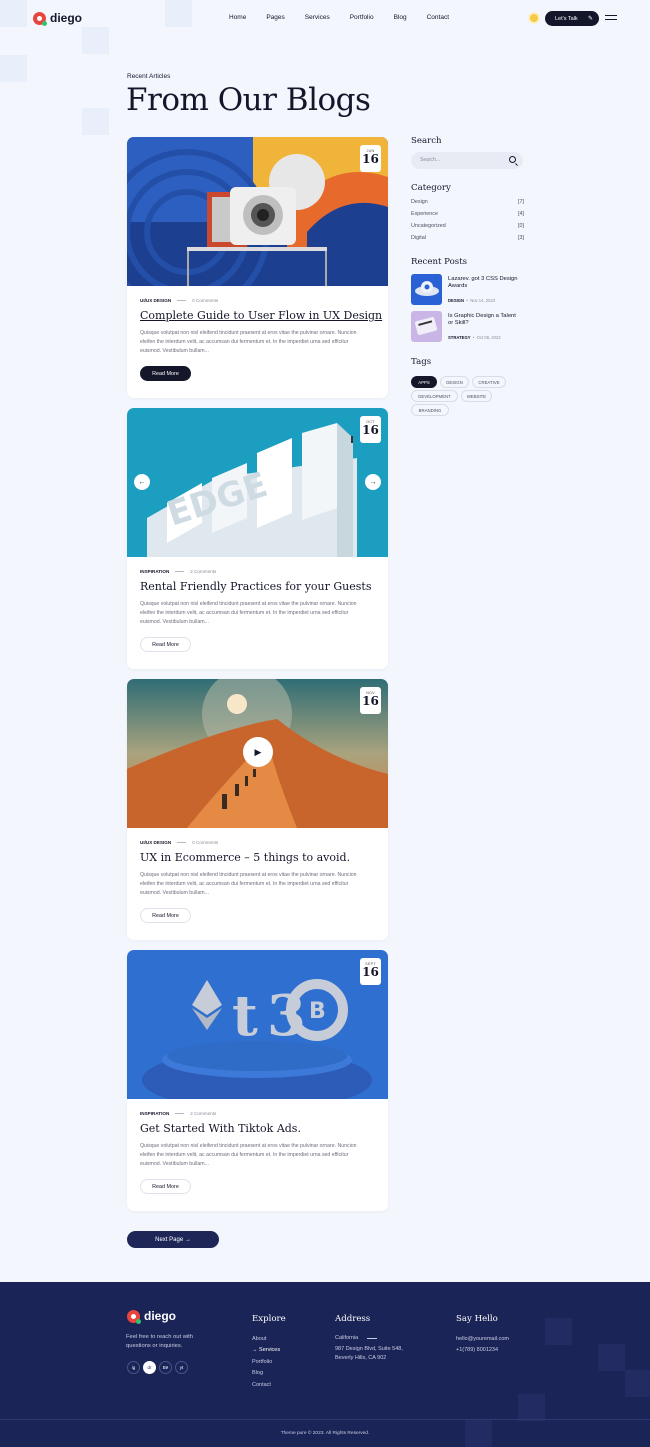 This screenshot has height=1447, width=650. I want to click on footer-link-portfolio: Portfolio, so click(262, 1362).